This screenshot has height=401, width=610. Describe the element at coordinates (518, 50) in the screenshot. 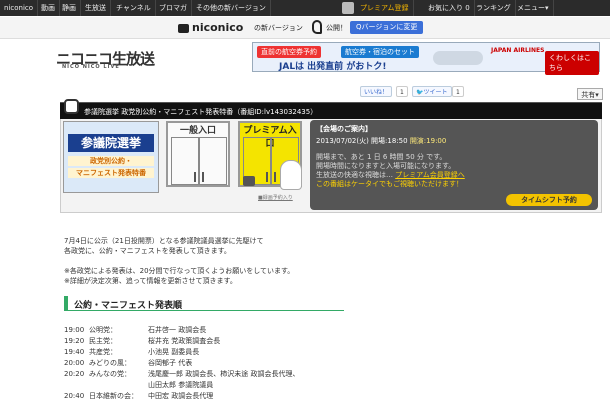

I see `jal-brand: JAPAN AIRLINES` at that location.